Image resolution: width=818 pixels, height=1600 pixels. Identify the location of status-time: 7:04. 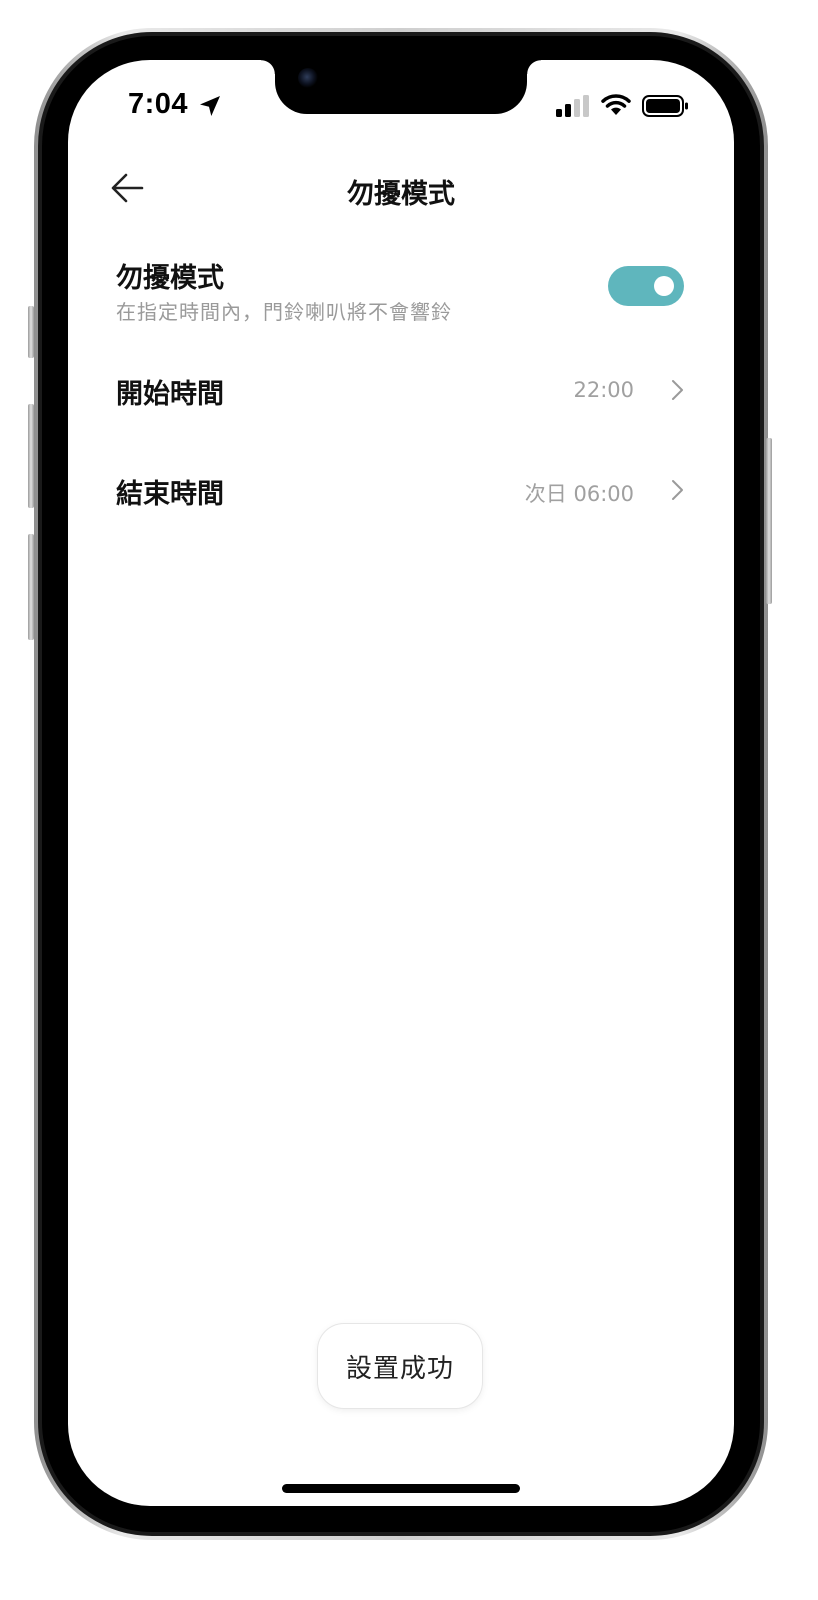
(158, 104).